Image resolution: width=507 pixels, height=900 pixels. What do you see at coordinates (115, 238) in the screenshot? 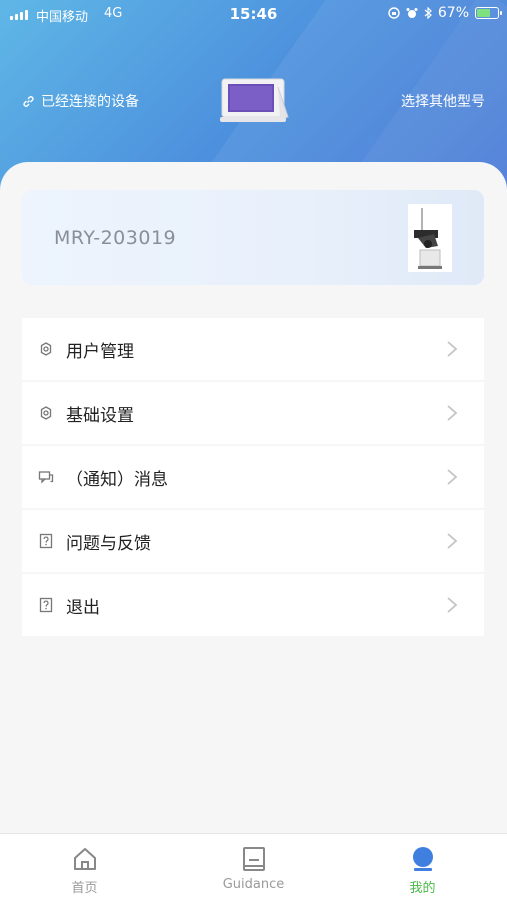
I see `device-model: MRY-203019` at bounding box center [115, 238].